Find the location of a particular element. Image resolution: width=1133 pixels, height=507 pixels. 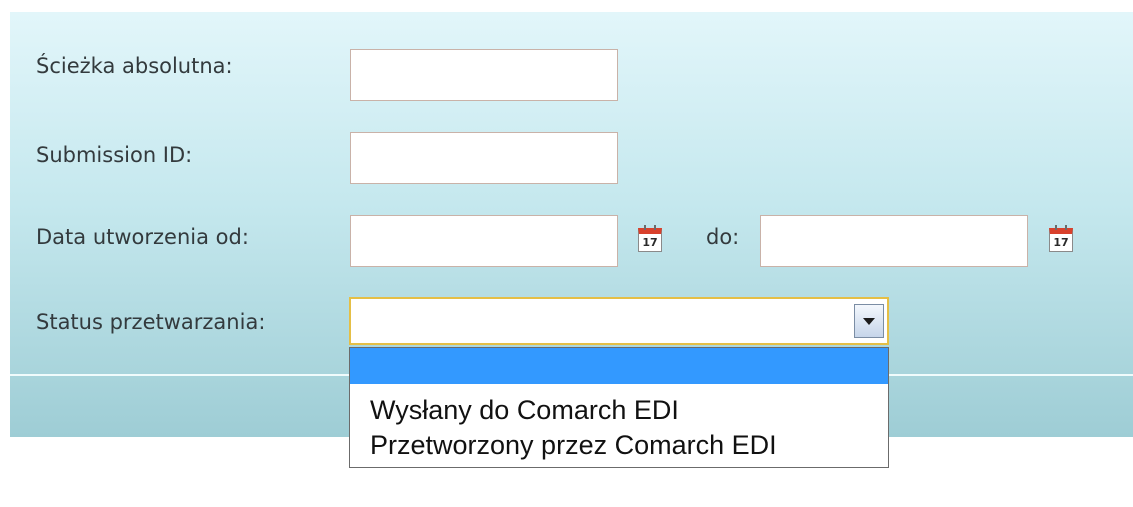

date-from-label: Data utworzenia od: is located at coordinates (142, 237).